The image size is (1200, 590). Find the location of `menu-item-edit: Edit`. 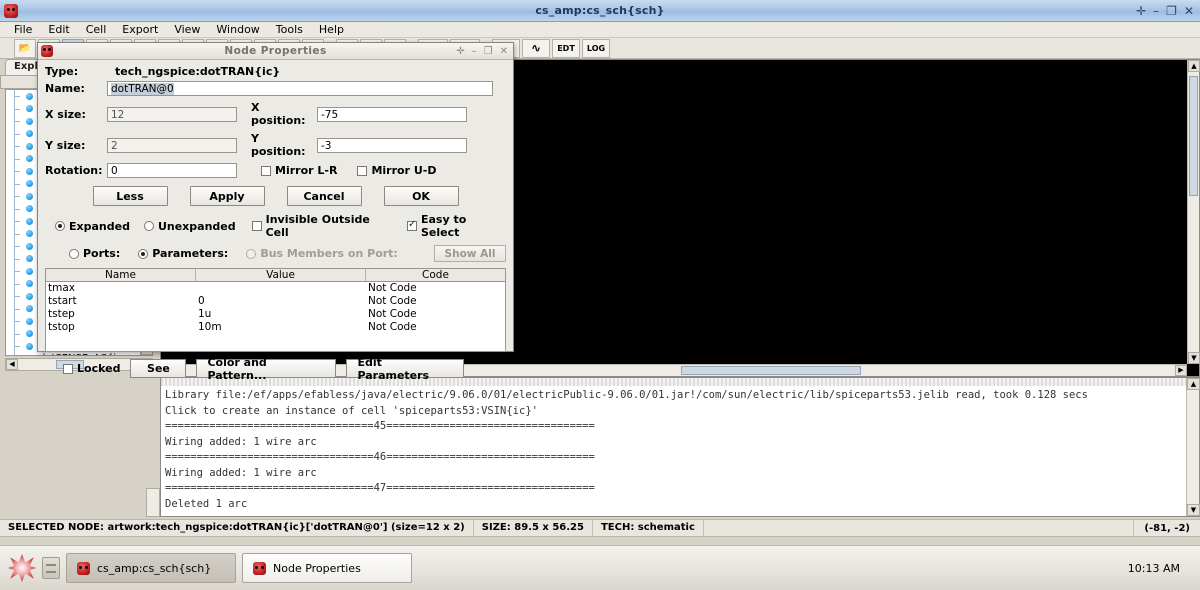

menu-item-edit: Edit is located at coordinates (58, 29).